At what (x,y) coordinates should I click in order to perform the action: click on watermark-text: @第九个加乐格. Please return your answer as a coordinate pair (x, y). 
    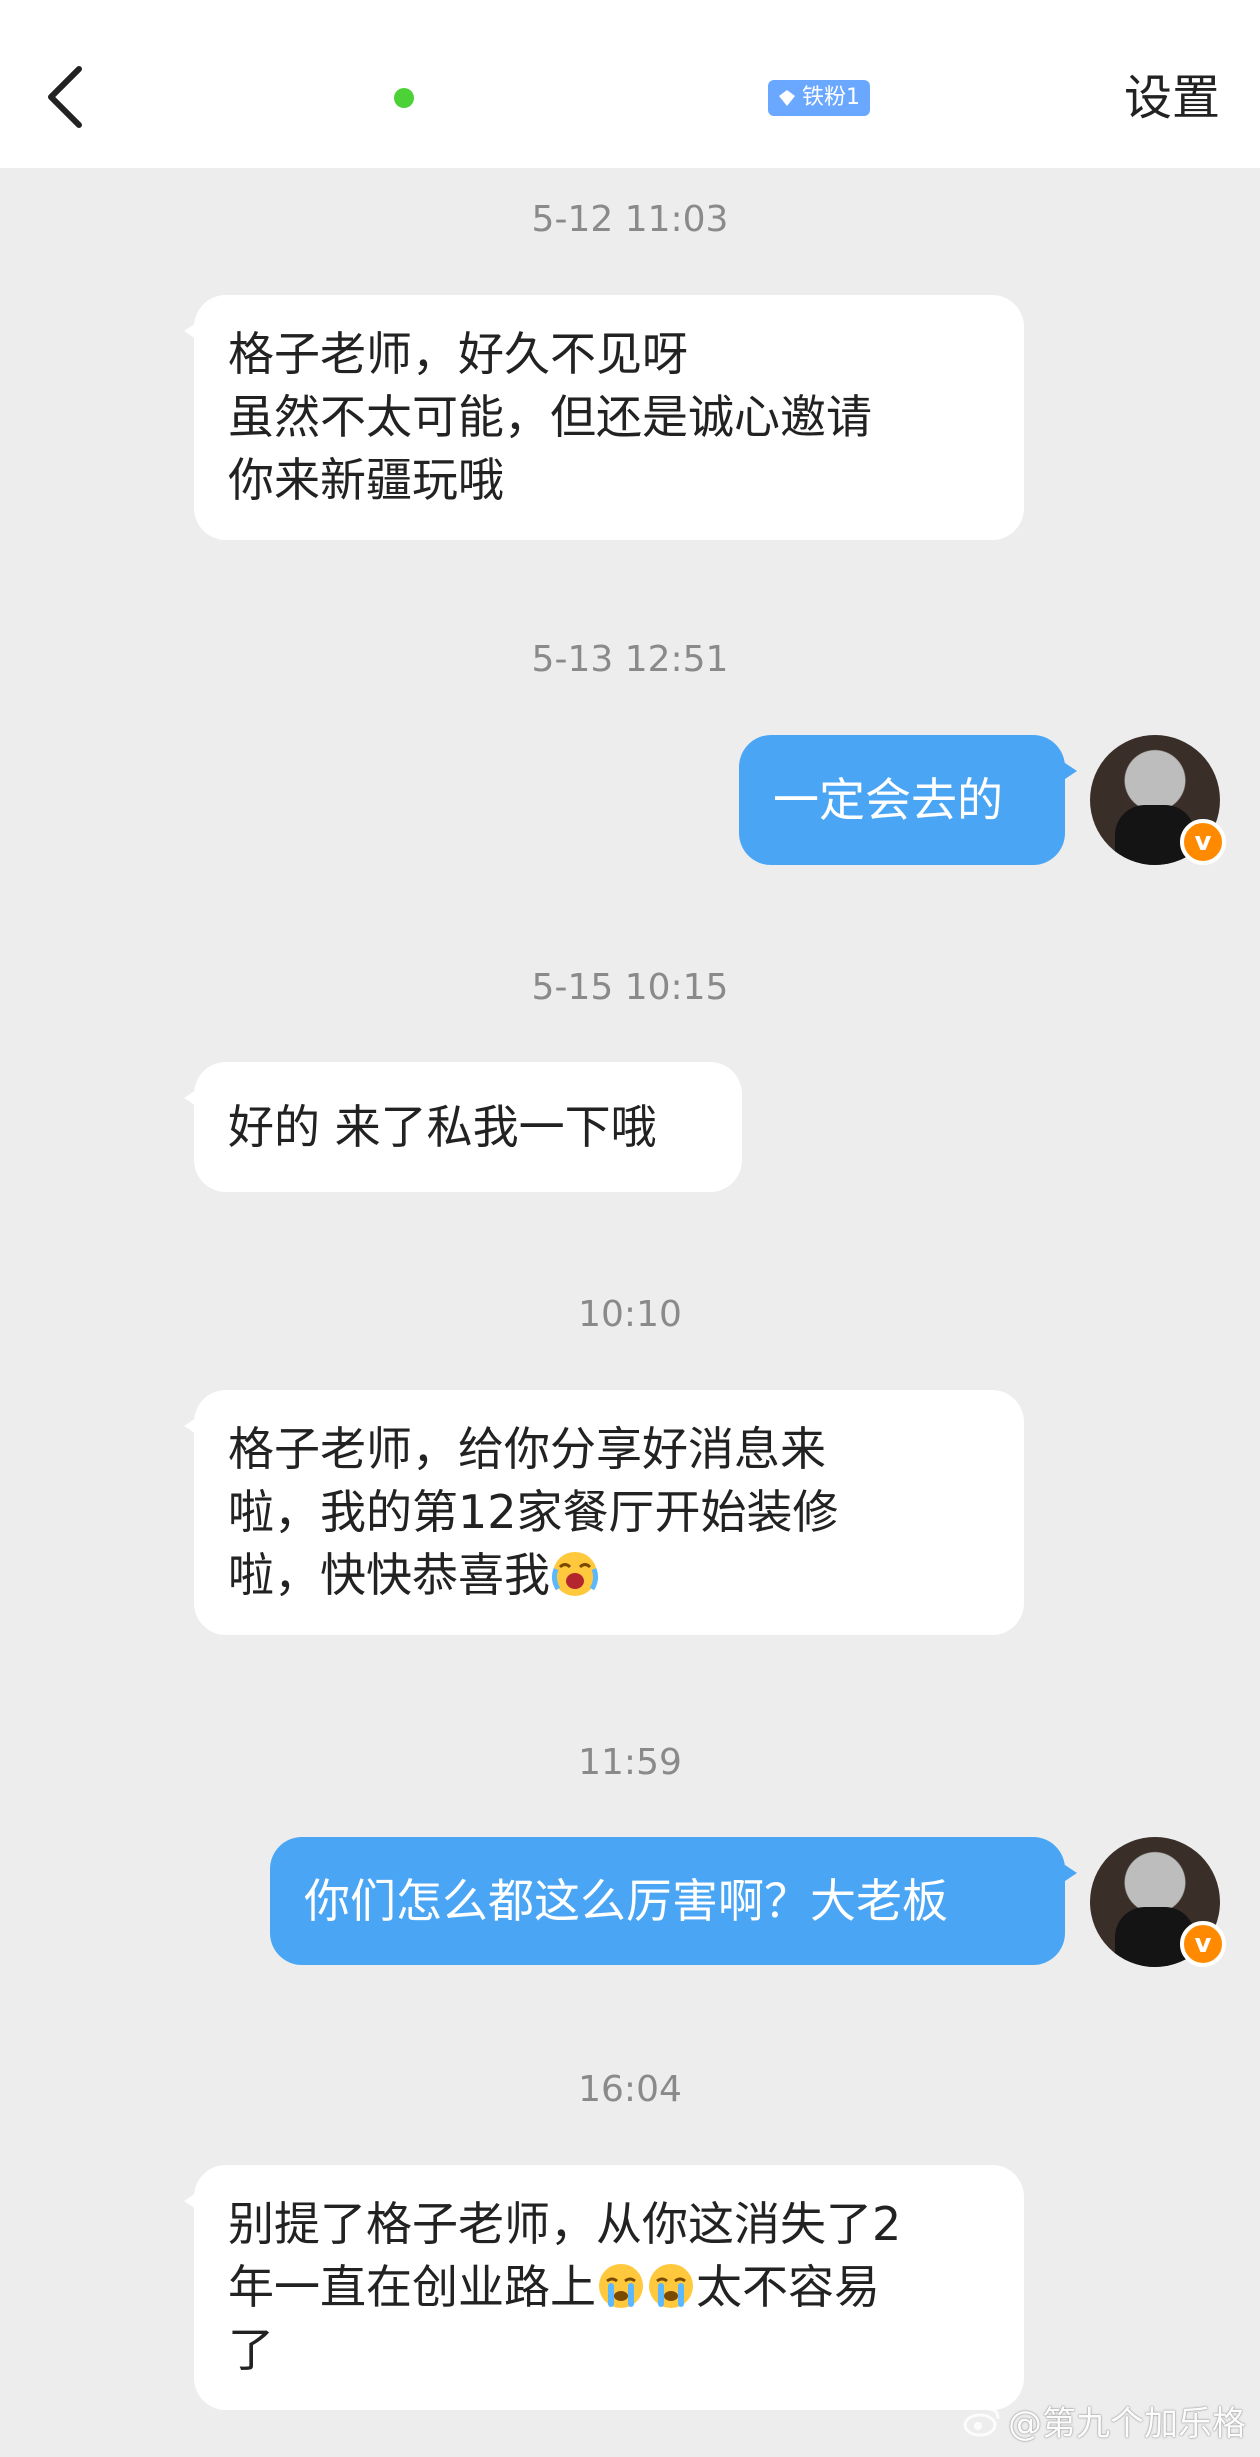
    Looking at the image, I should click on (1127, 2424).